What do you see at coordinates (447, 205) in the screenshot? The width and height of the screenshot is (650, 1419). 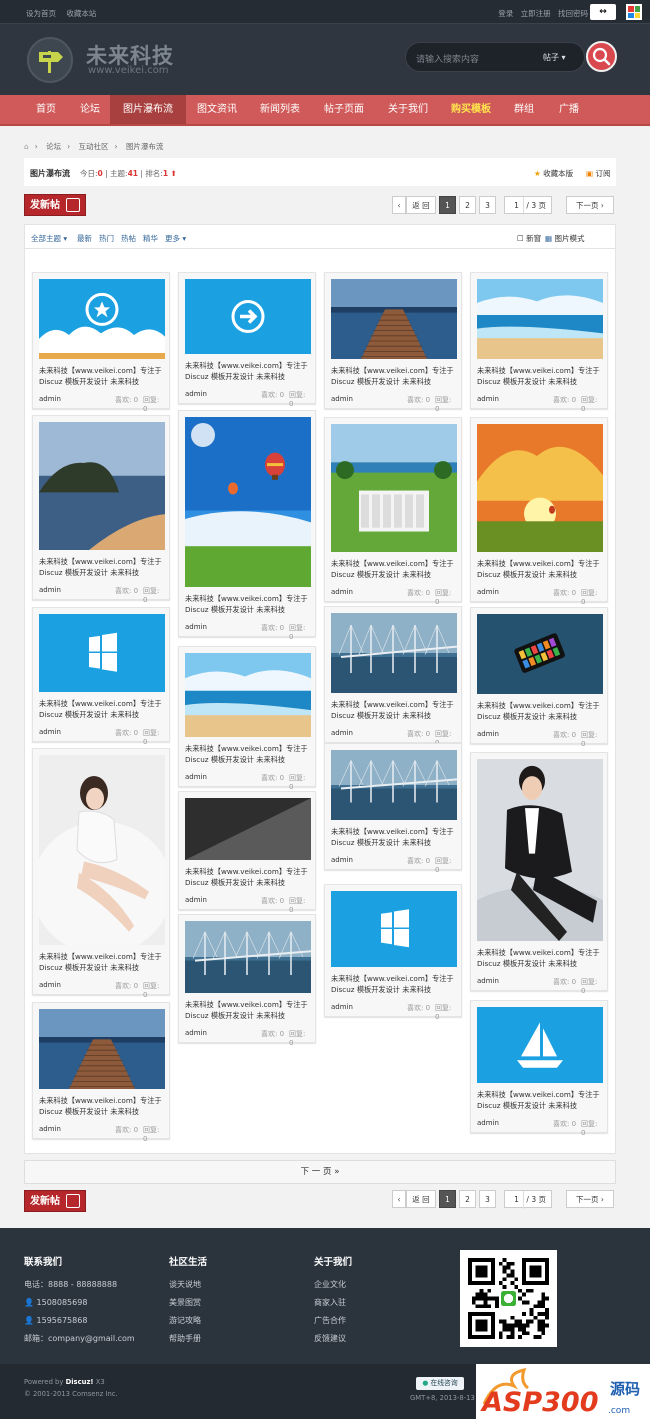 I see `pager-page-1: 1` at bounding box center [447, 205].